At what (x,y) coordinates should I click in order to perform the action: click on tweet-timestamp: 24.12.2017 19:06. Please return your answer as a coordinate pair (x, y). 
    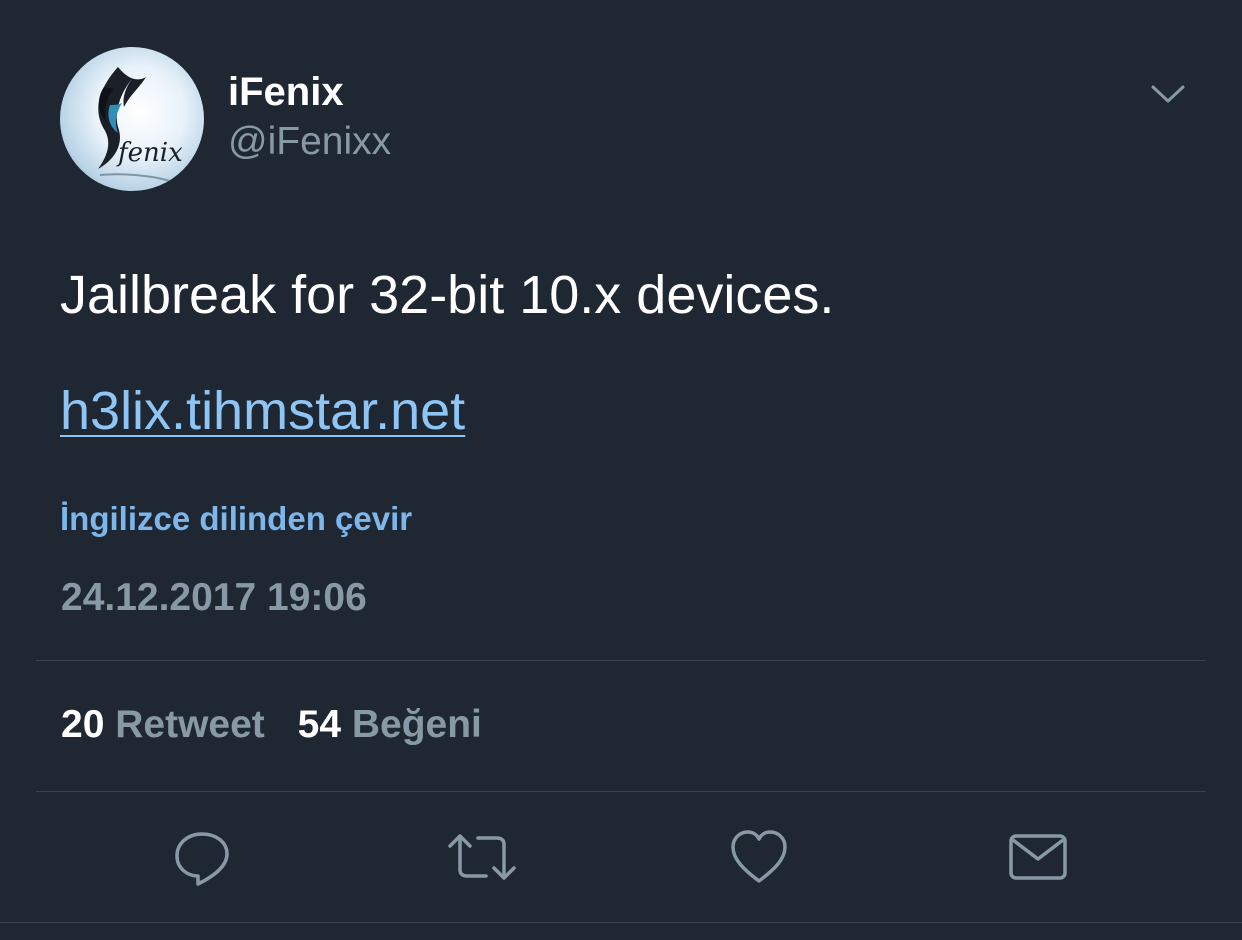
    Looking at the image, I should click on (214, 597).